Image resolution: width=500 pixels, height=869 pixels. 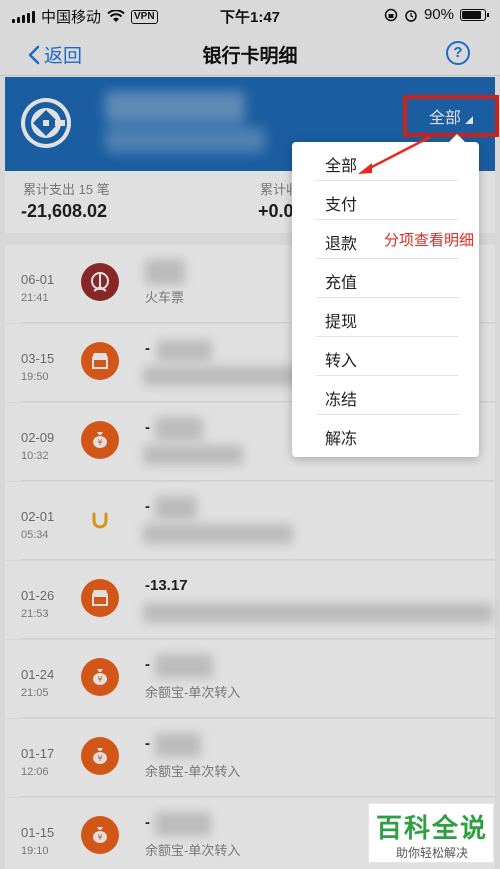 What do you see at coordinates (46, 123) in the screenshot?
I see `bank-logo-icon` at bounding box center [46, 123].